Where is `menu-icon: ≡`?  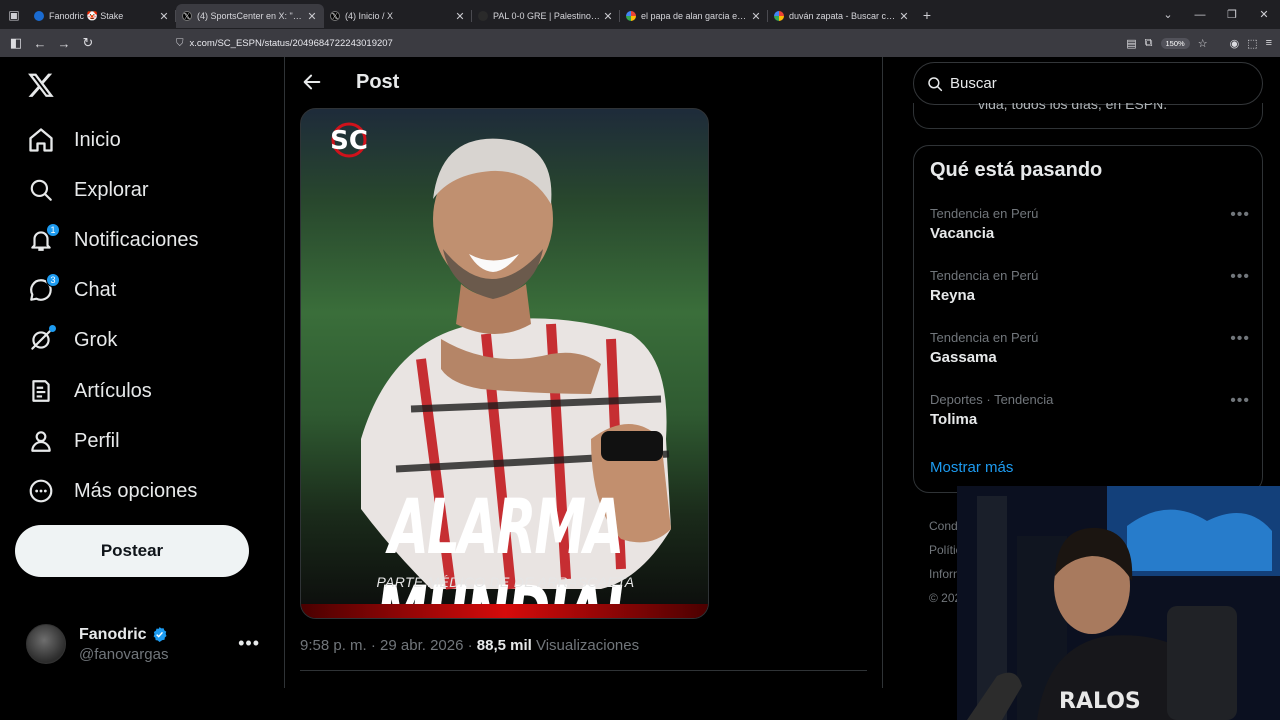 menu-icon: ≡ is located at coordinates (1269, 43).